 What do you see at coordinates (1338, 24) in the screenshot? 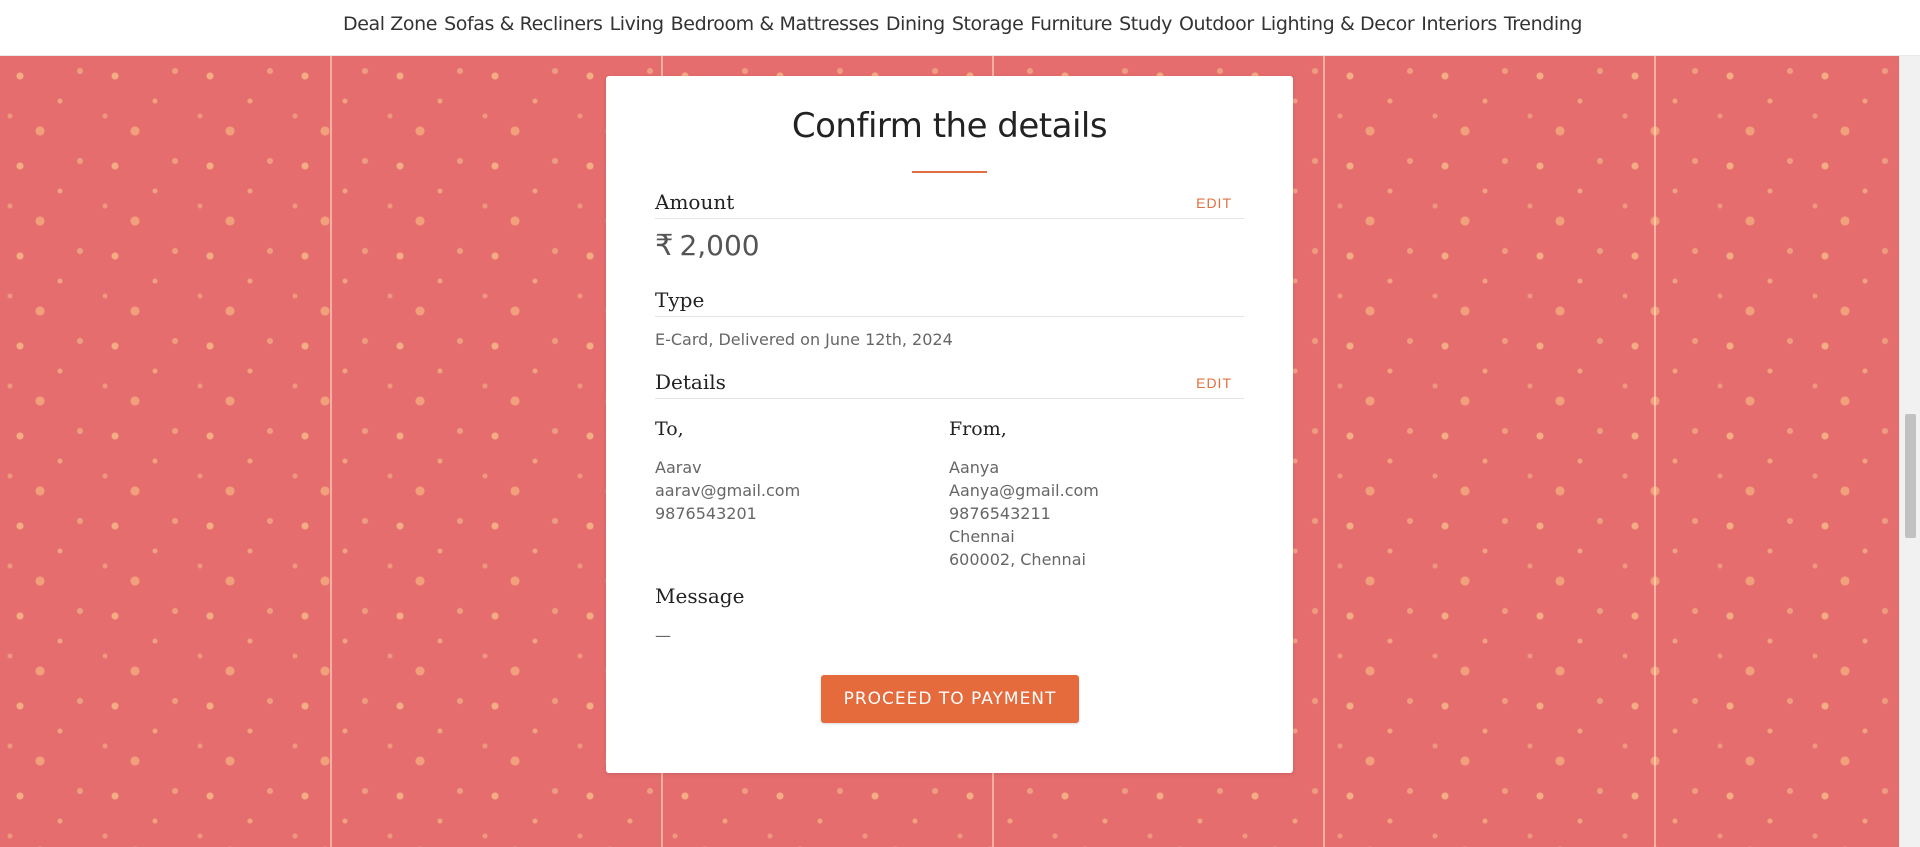
I see `nav-item-lighting-decor: Lighting & Decor` at bounding box center [1338, 24].